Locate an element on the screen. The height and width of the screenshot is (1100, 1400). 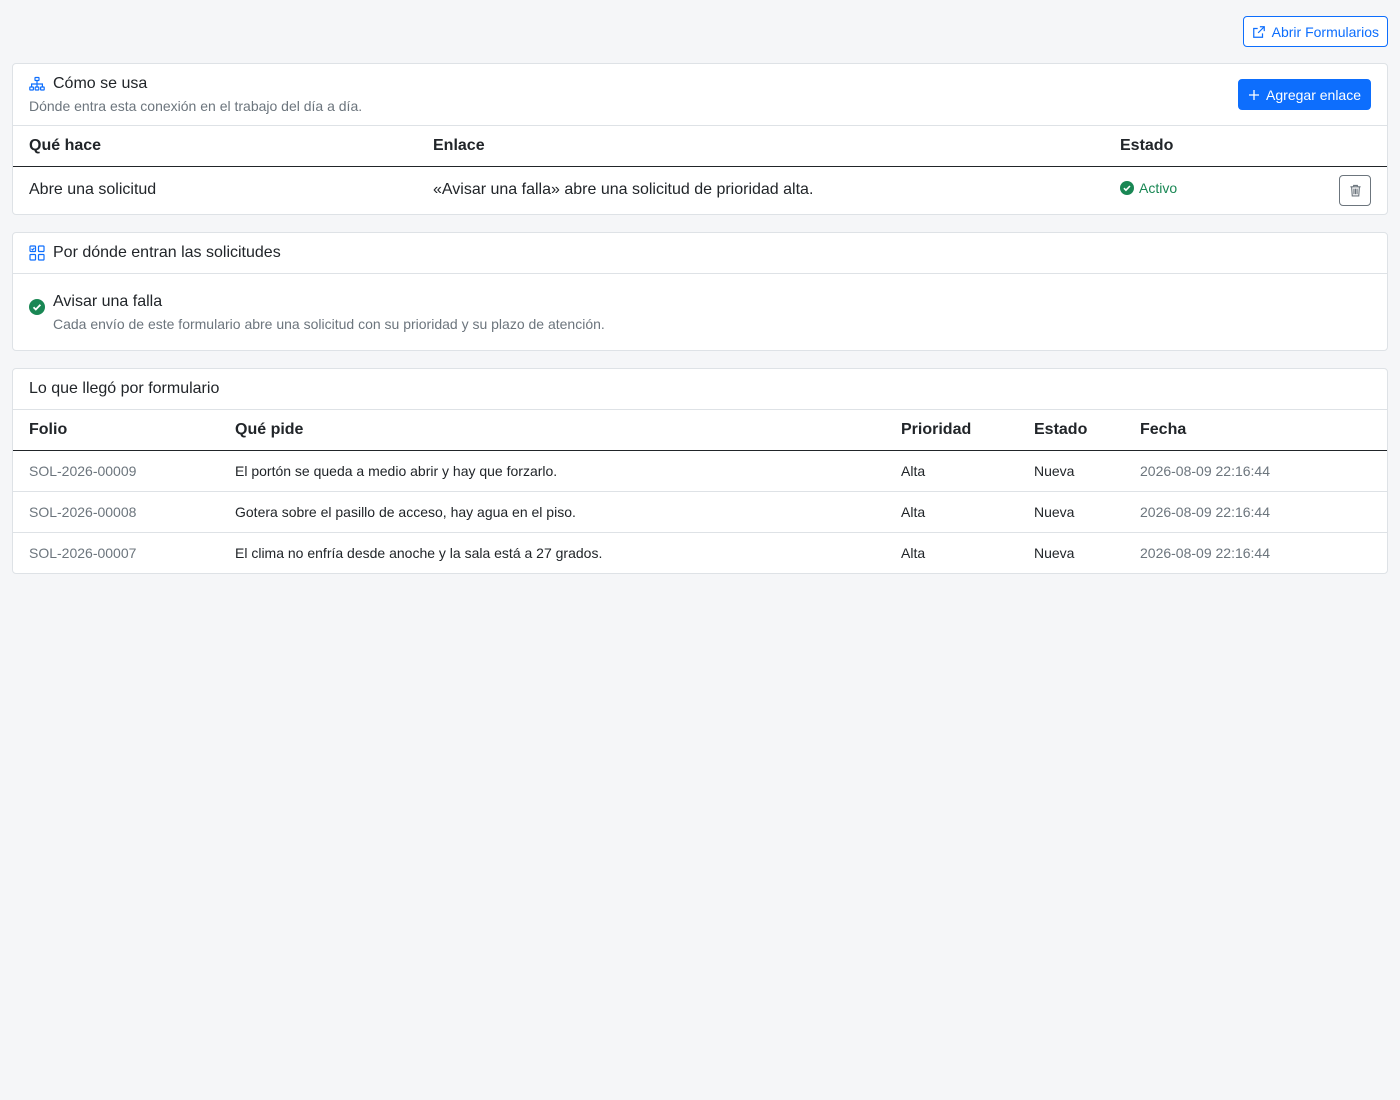
sources-card-header: Por dónde entran las solicitudes is located at coordinates (700, 253).